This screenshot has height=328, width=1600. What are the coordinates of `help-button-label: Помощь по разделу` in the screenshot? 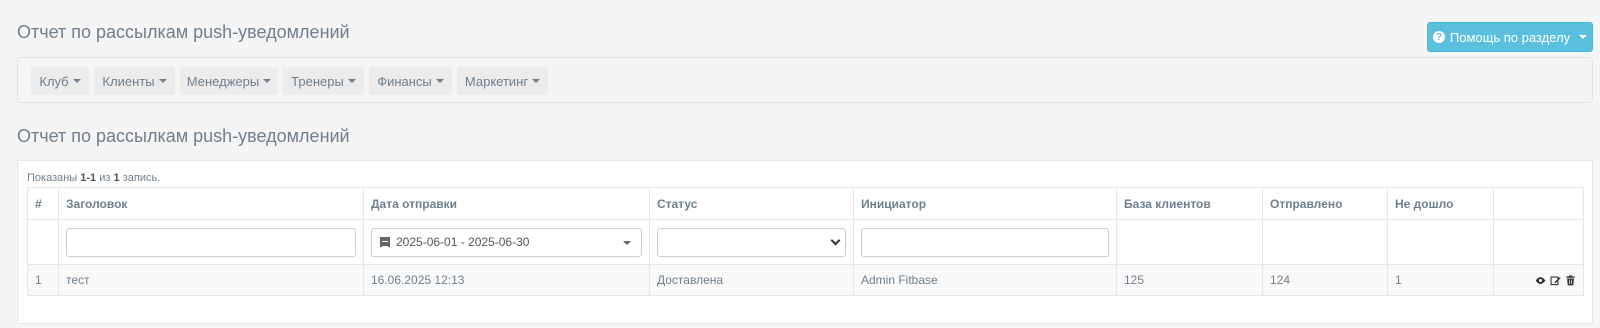 It's located at (1510, 37).